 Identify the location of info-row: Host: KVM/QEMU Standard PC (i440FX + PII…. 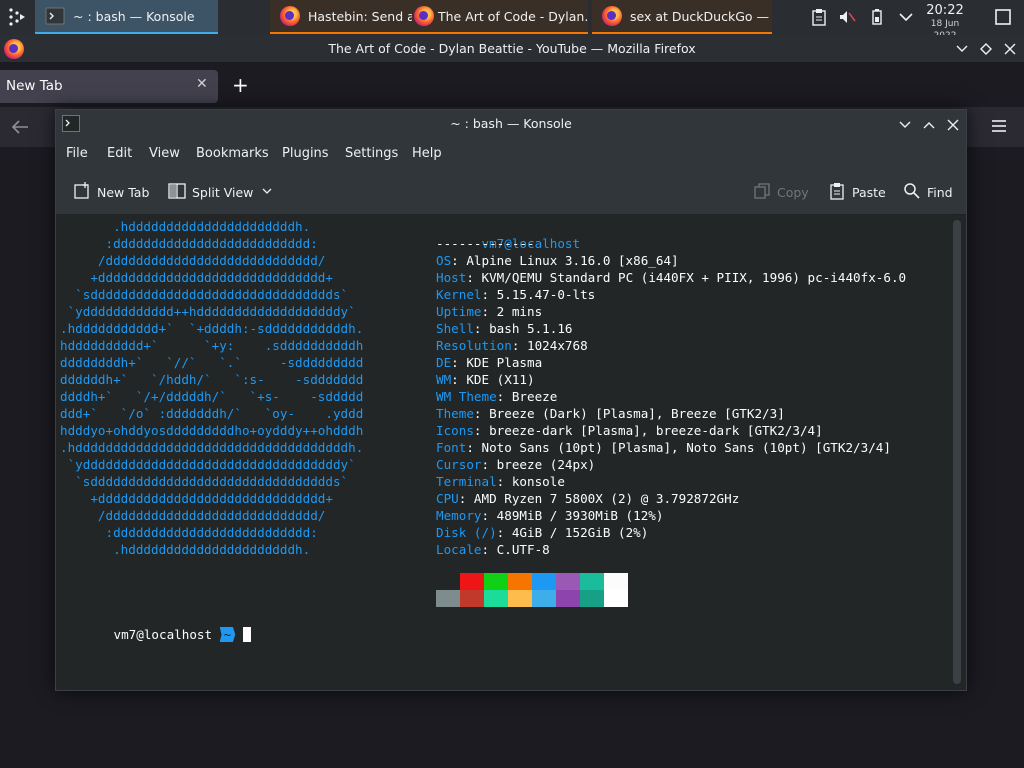
(671, 277).